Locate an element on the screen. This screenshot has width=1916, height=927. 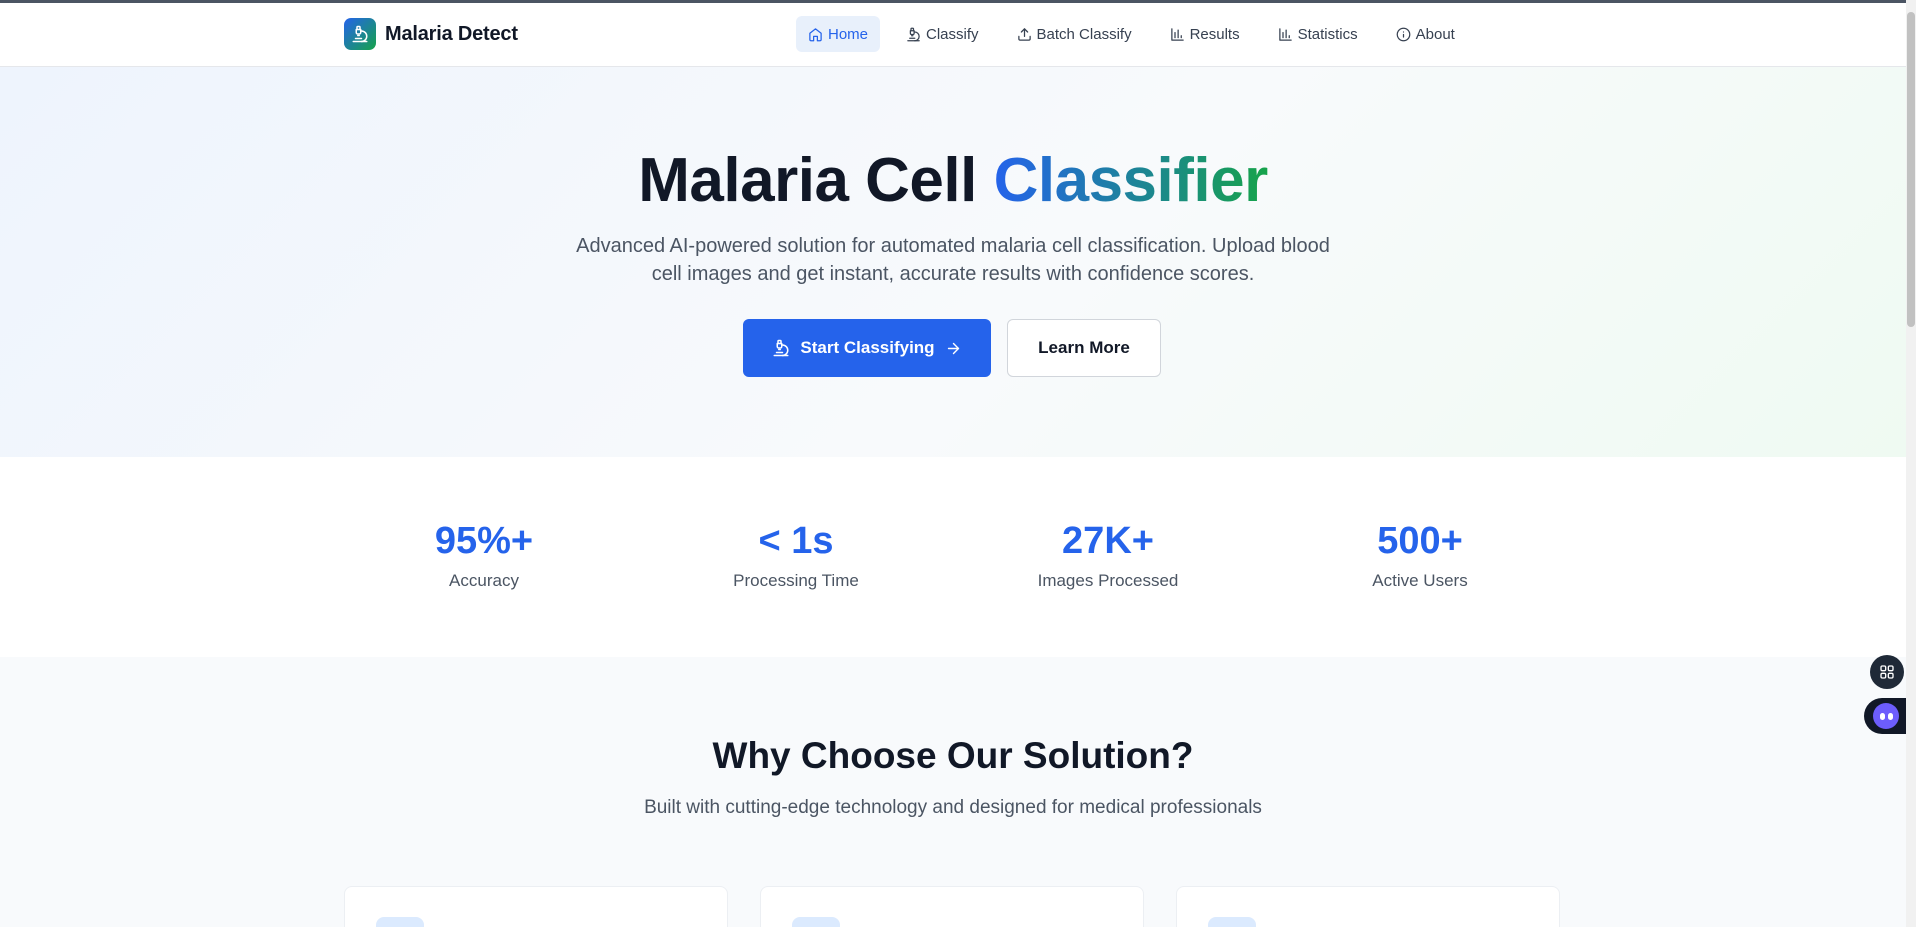
nav-item-classify: Classify is located at coordinates (942, 34).